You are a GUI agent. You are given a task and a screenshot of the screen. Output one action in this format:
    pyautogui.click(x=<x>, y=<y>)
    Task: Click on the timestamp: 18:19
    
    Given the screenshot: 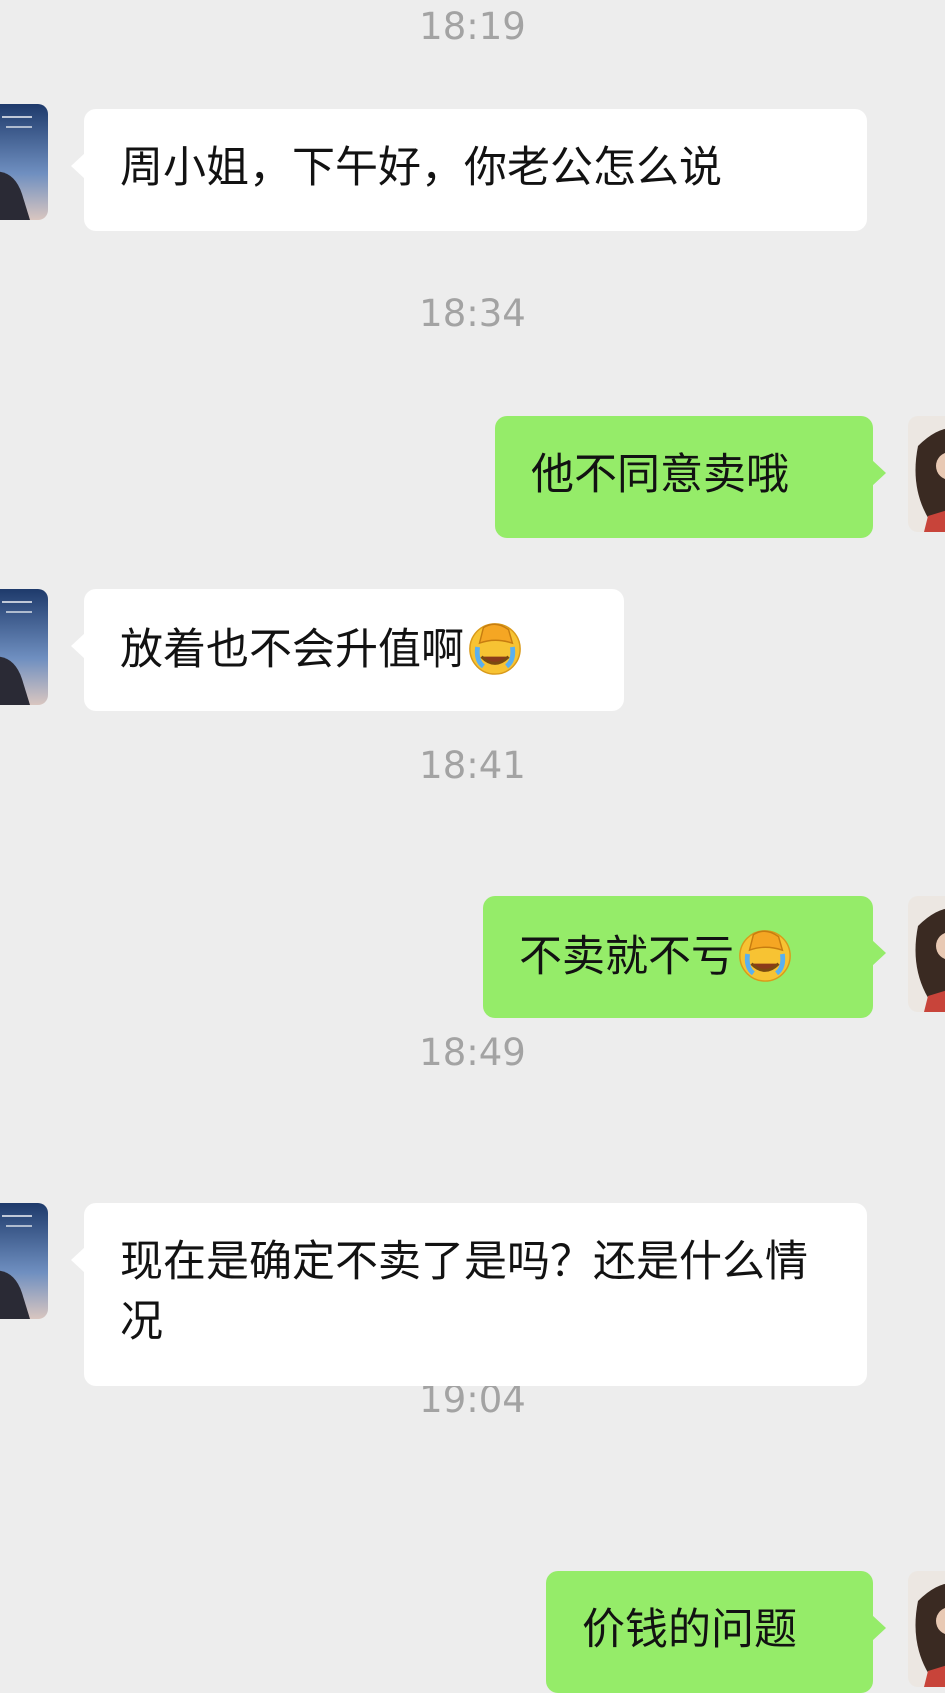 What is the action you would take?
    pyautogui.click(x=472, y=26)
    